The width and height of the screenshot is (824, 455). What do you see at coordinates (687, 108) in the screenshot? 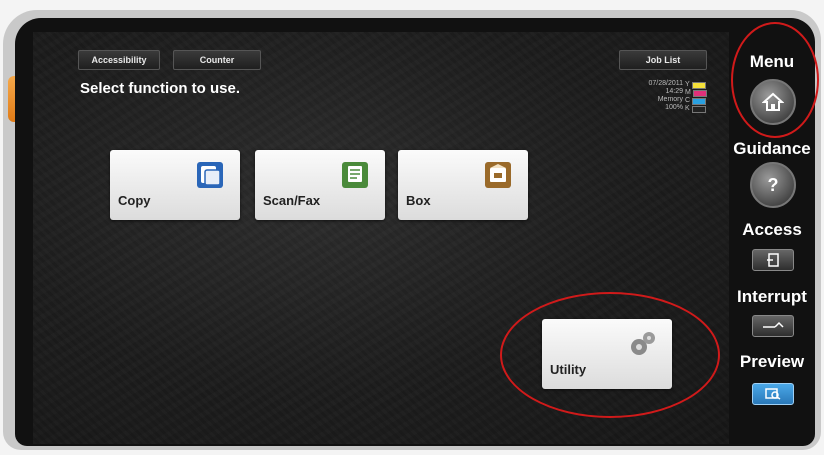
I see `toner-k-label: K` at bounding box center [687, 108].